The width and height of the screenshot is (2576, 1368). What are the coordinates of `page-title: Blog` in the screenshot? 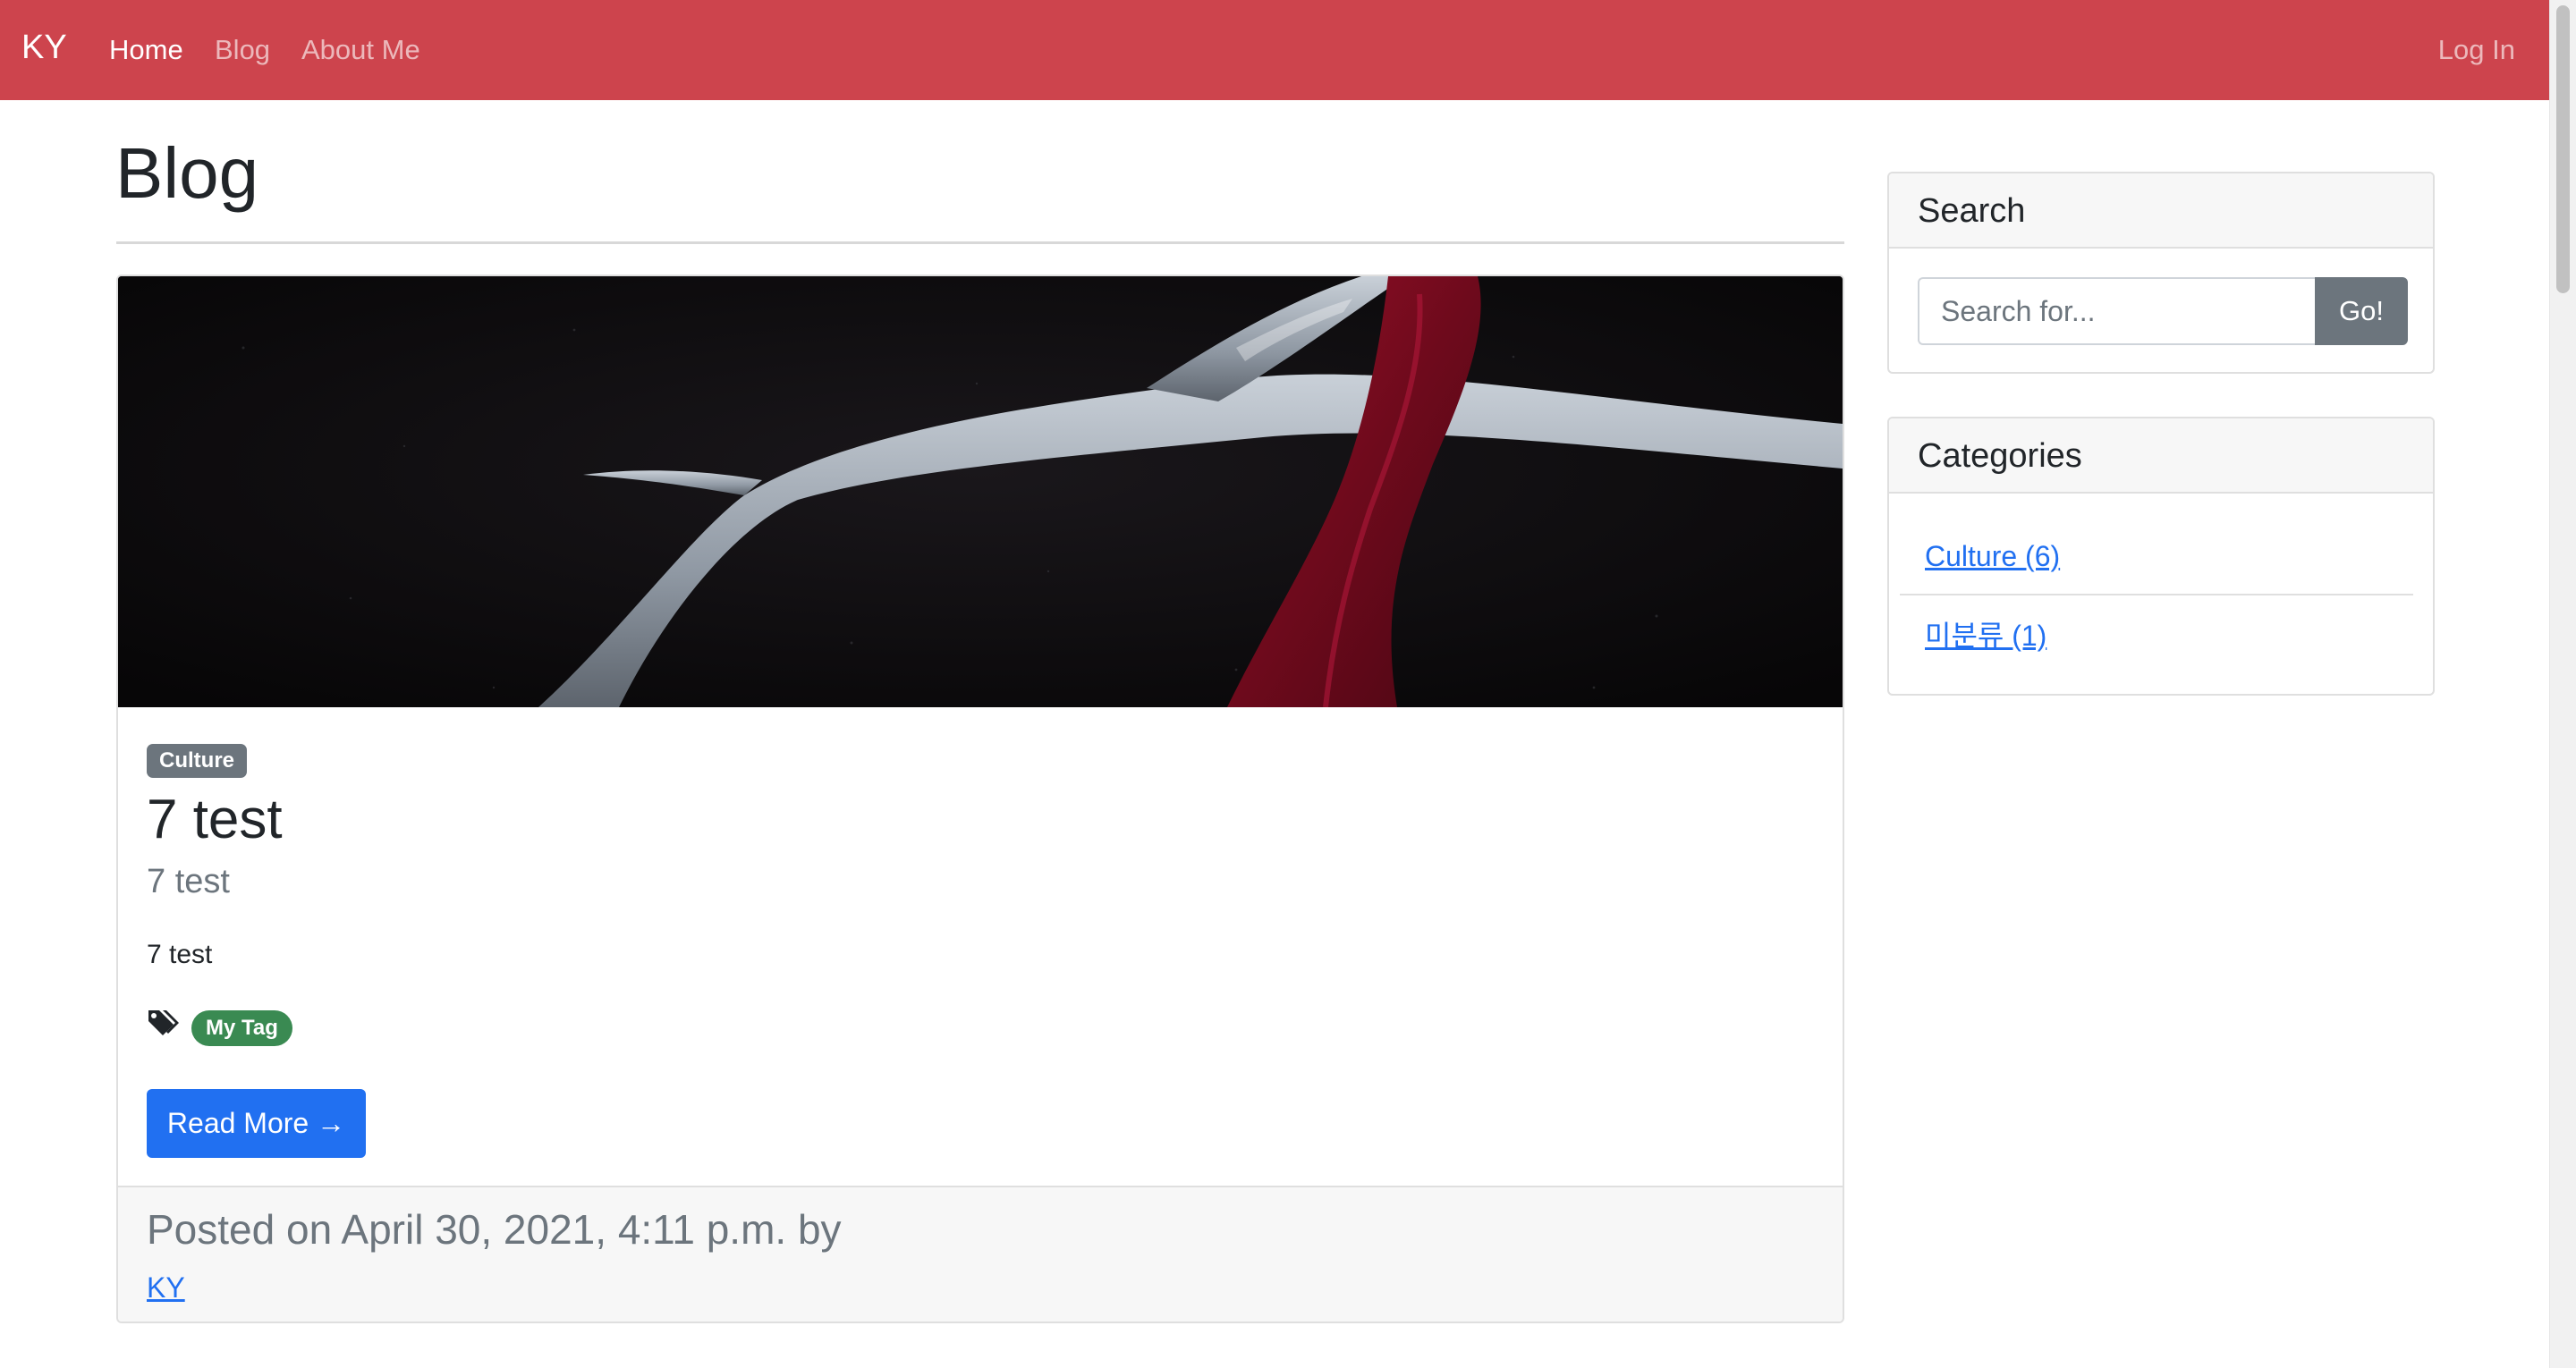 It's located at (187, 173).